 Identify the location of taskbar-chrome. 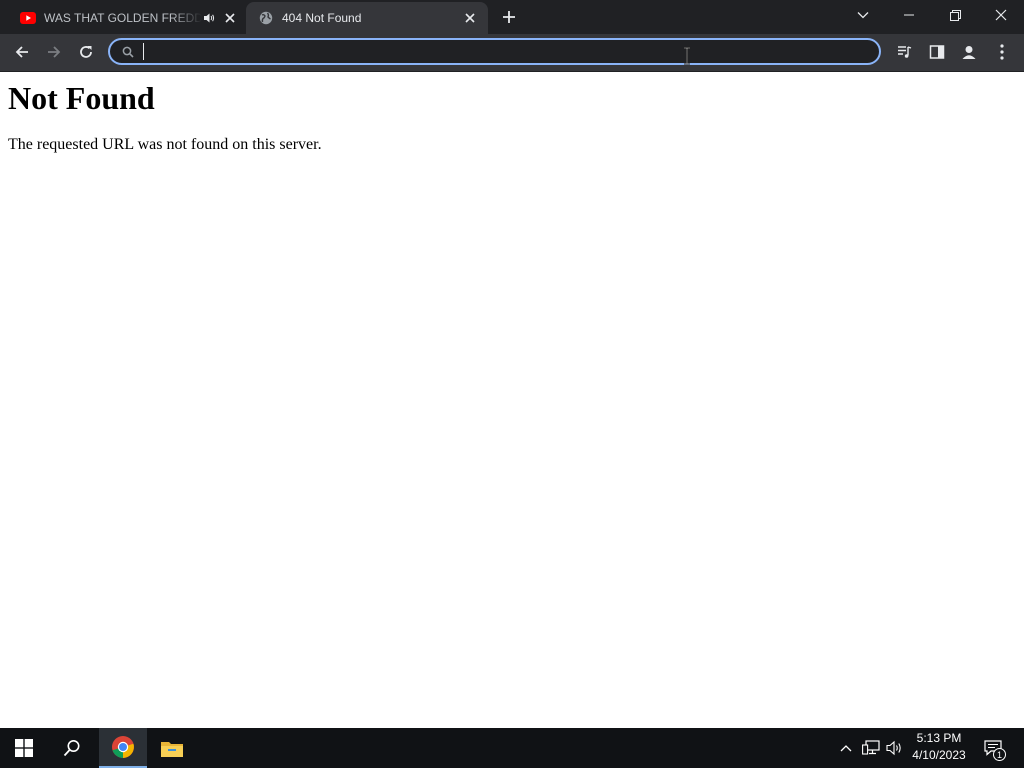
(123, 748).